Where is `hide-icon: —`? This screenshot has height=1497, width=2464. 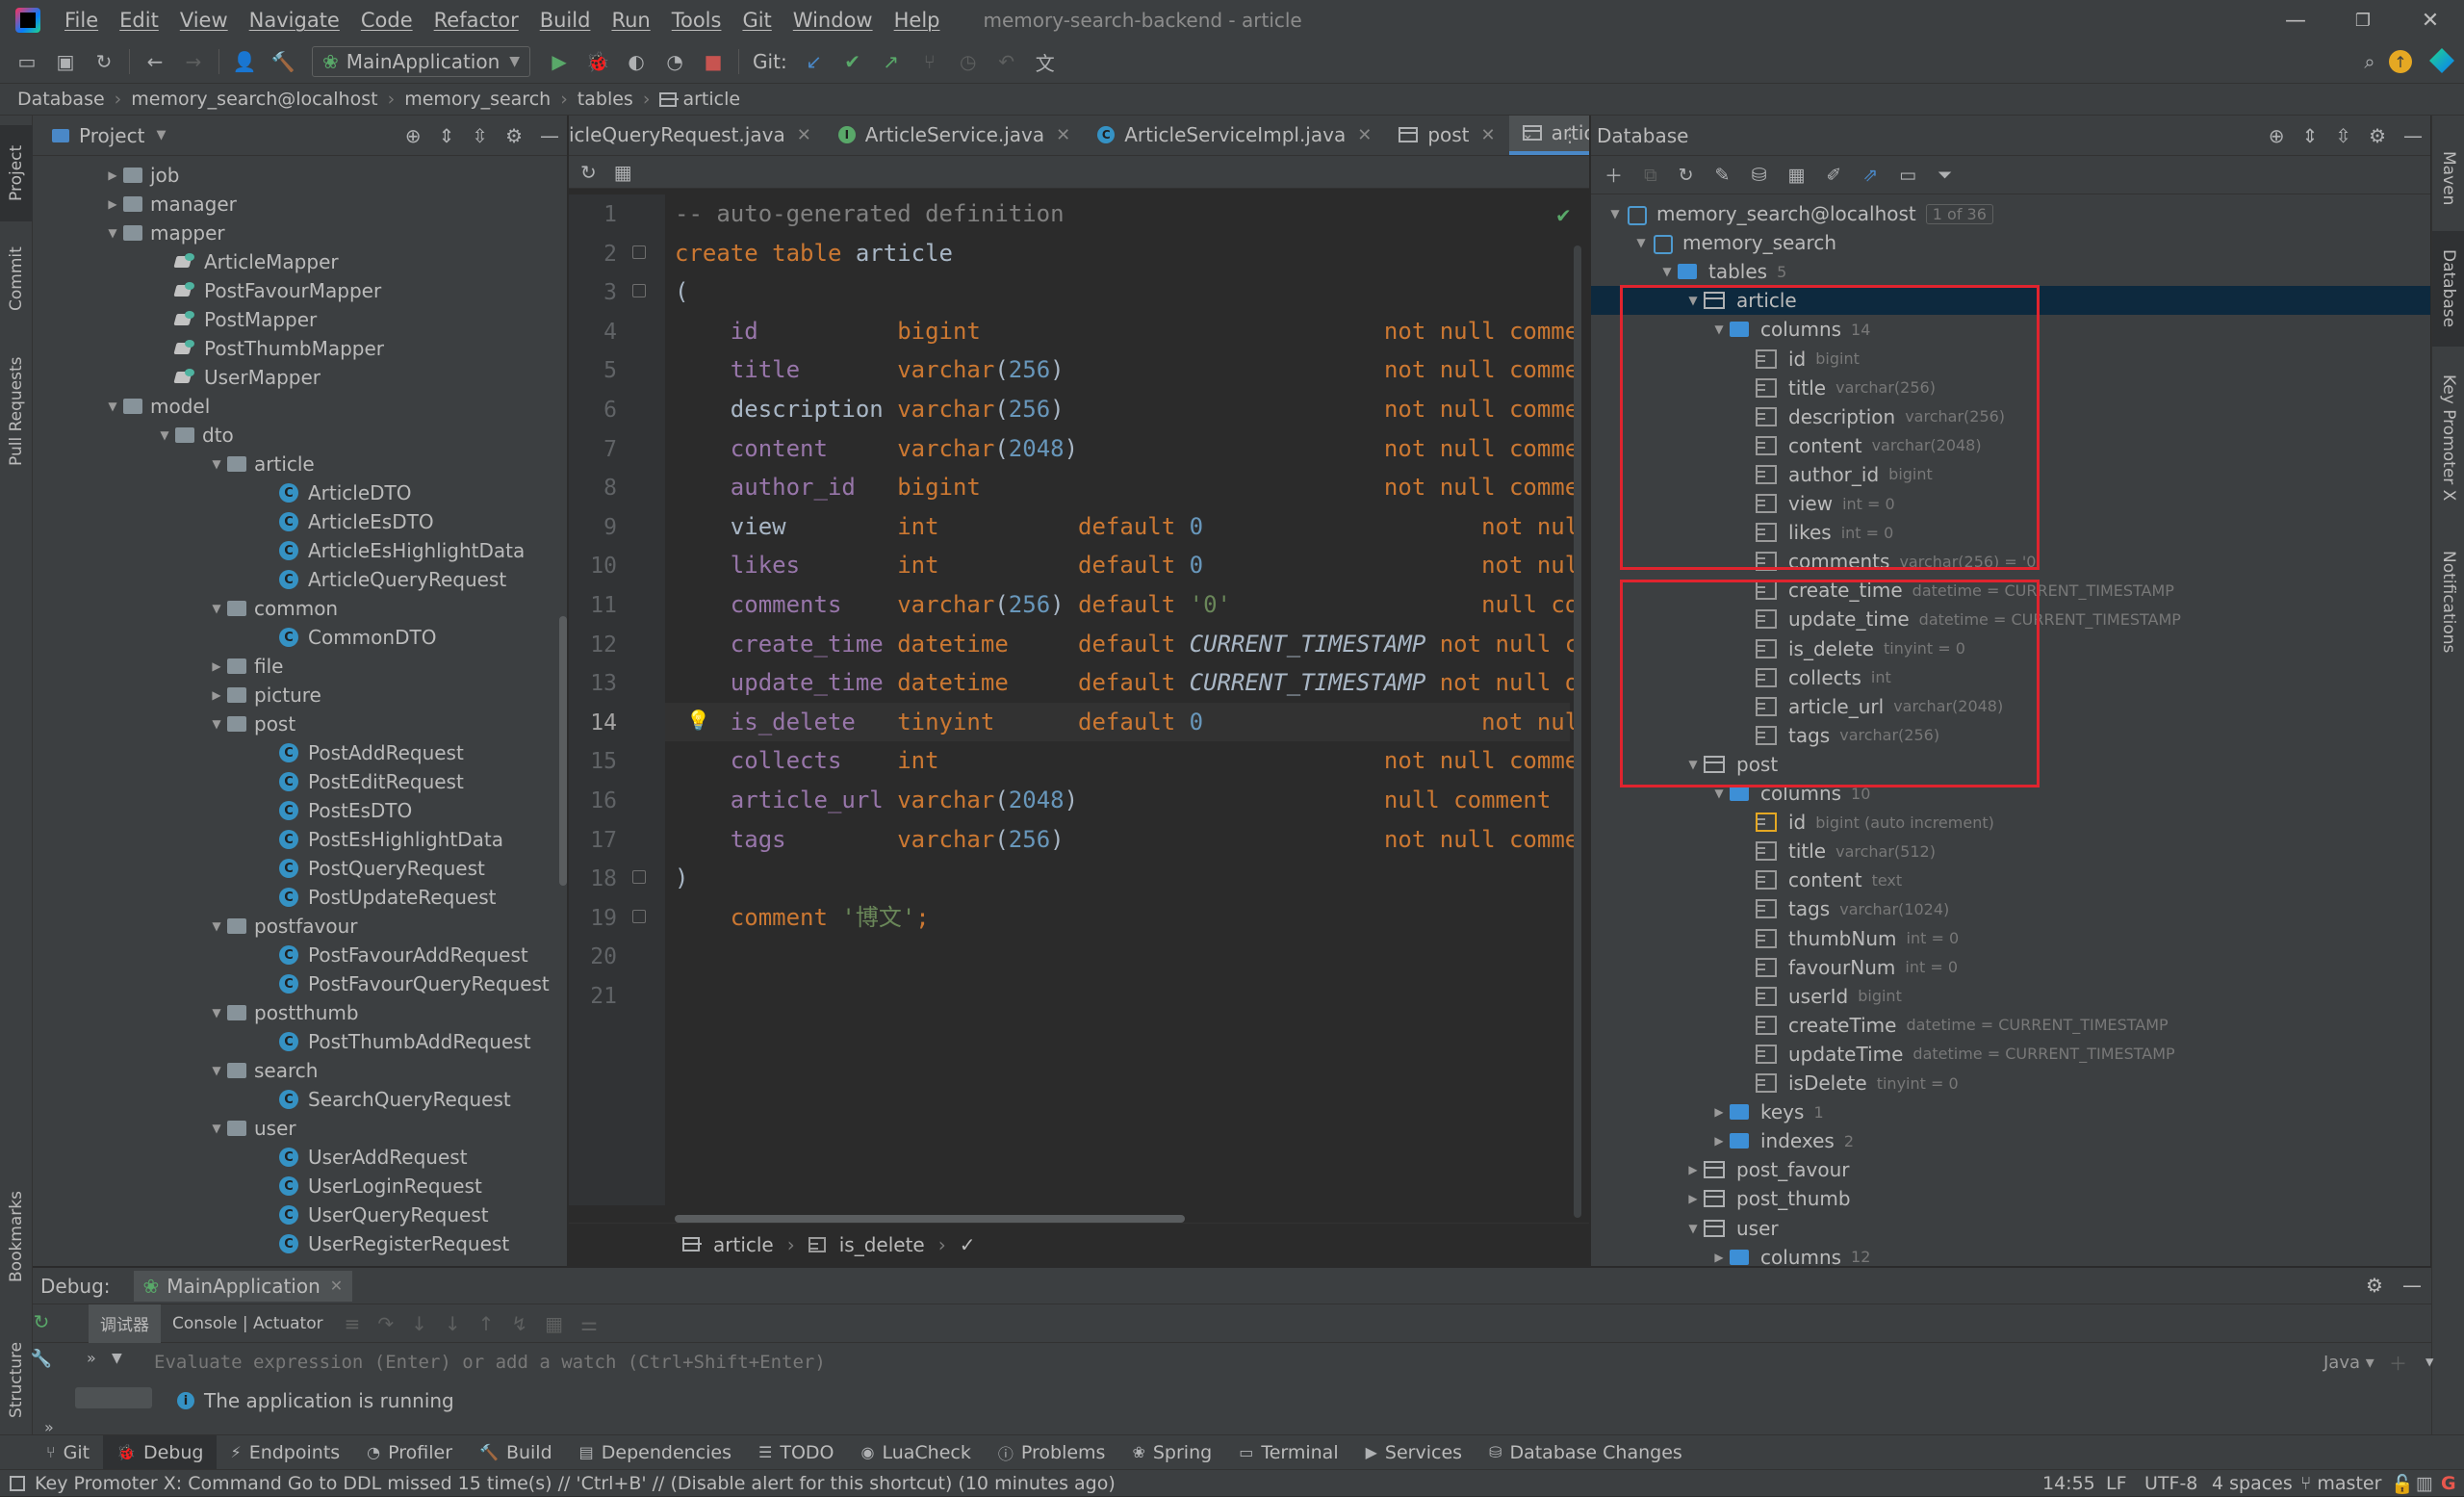 hide-icon: — is located at coordinates (2412, 1285).